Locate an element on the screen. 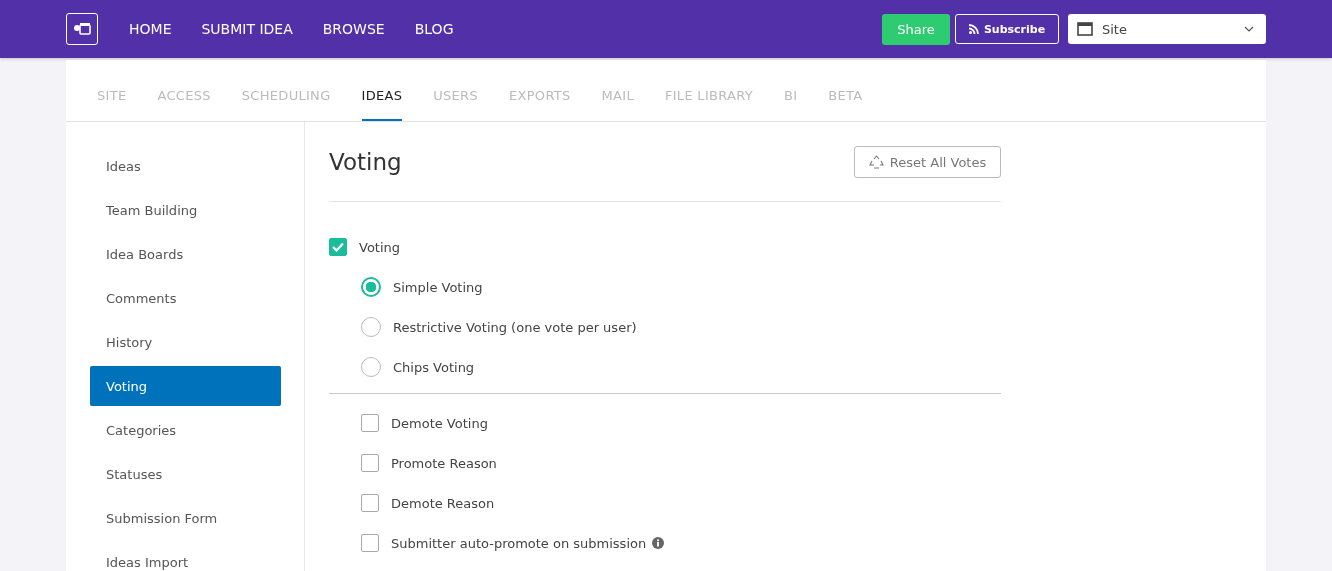 This screenshot has height=571, width=1332. sidebar-item: Statuses is located at coordinates (185, 474).